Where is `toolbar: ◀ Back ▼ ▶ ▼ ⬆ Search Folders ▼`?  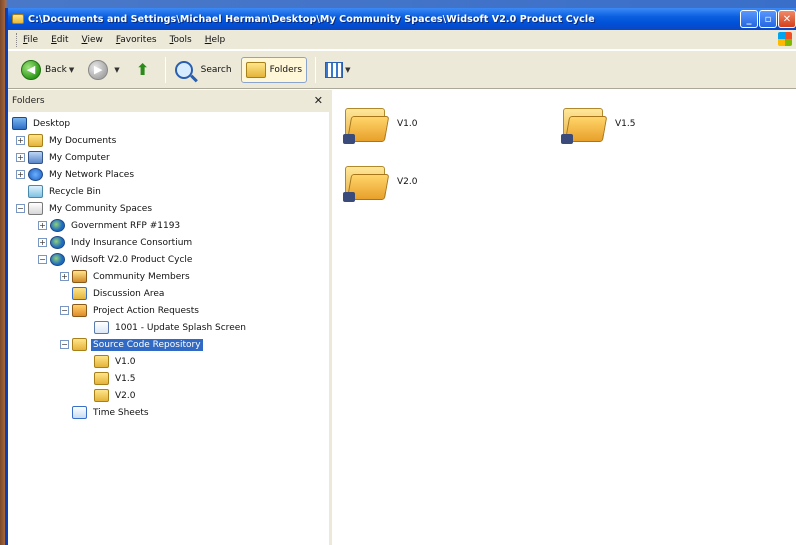 toolbar: ◀ Back ▼ ▶ ▼ ⬆ Search Folders ▼ is located at coordinates (402, 70).